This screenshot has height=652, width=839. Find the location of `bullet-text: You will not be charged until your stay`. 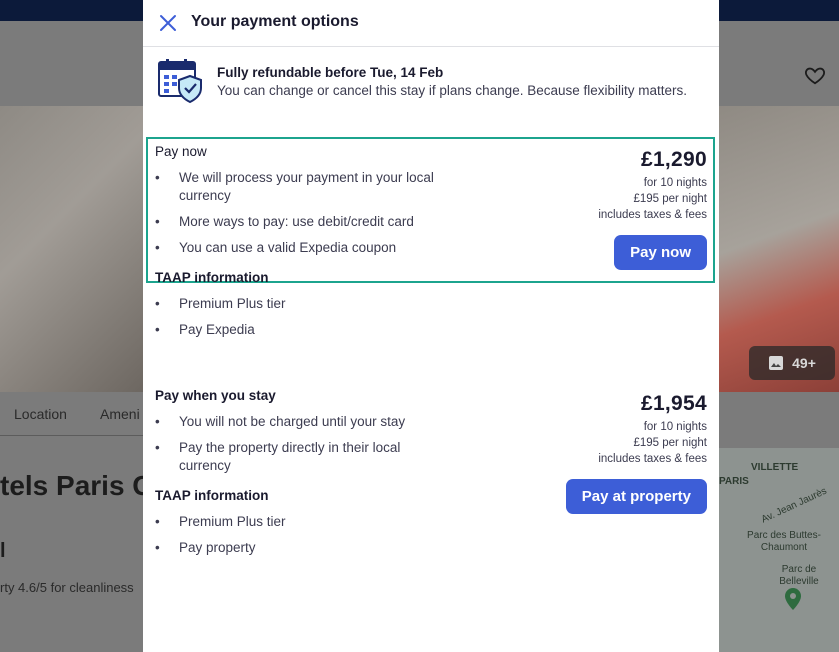

bullet-text: You will not be charged until your stay is located at coordinates (292, 421).